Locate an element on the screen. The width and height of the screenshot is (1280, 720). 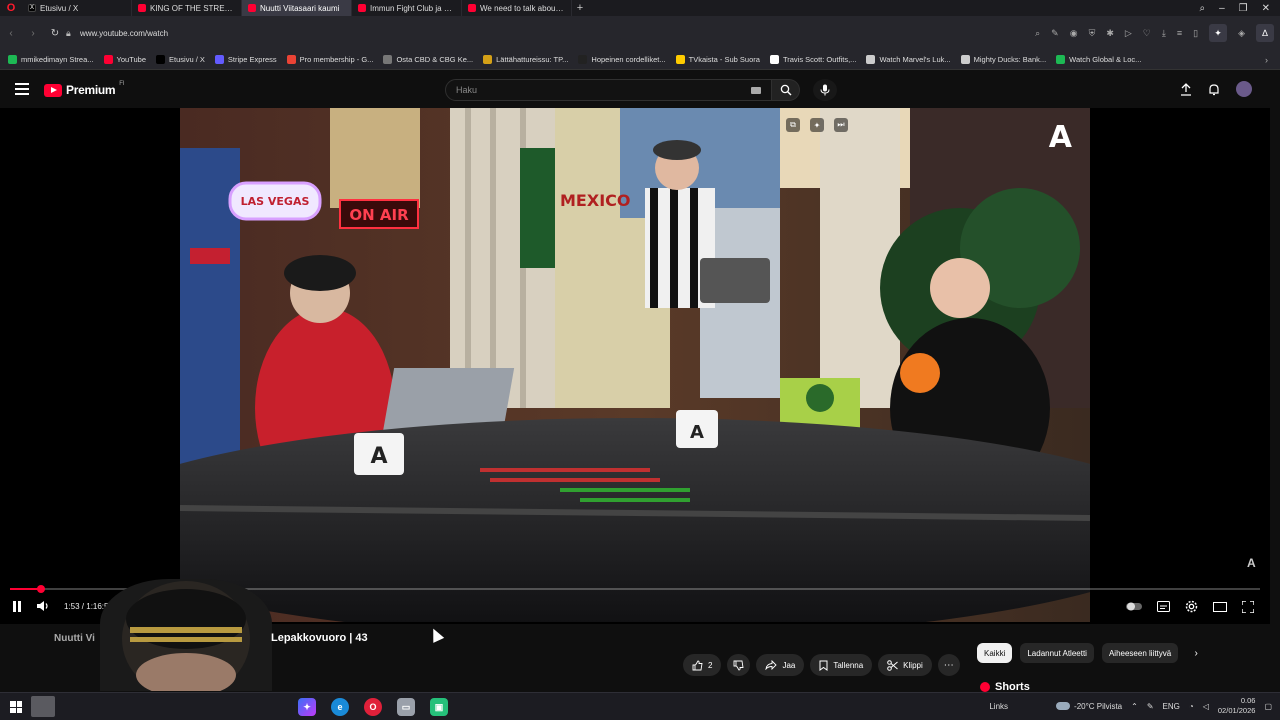
chip-all: Kaikki is located at coordinates (995, 653).